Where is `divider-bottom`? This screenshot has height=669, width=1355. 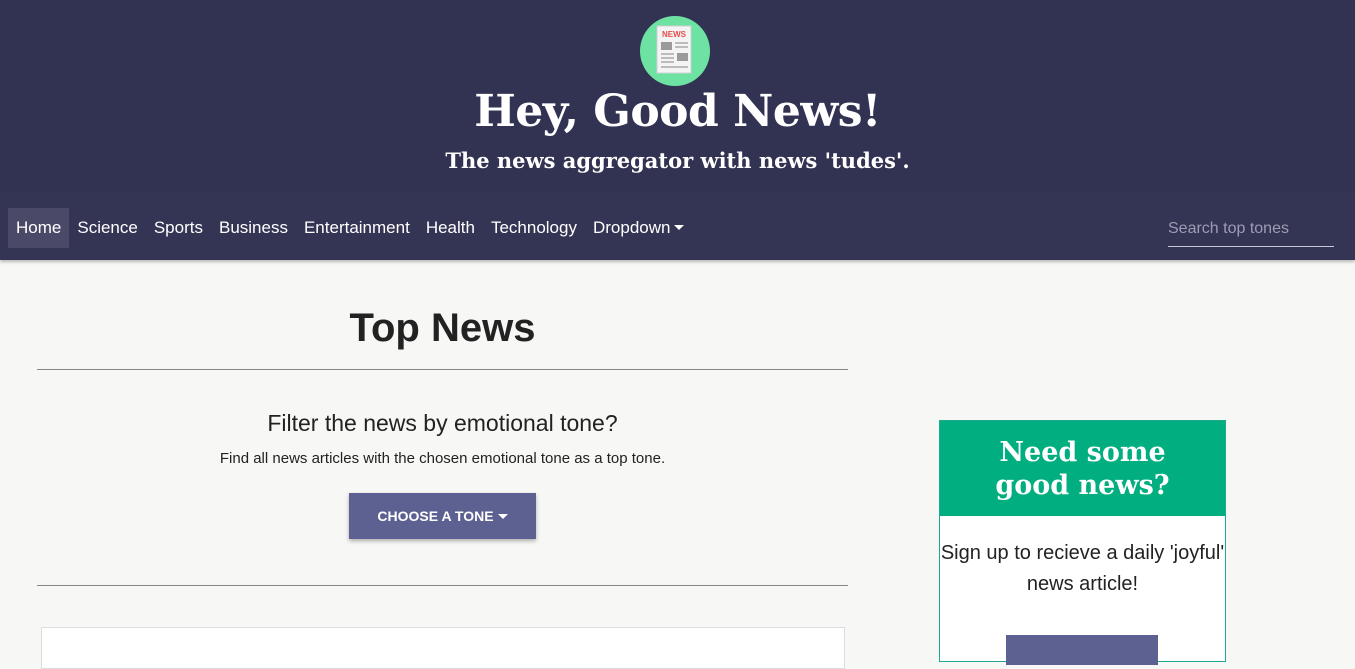
divider-bottom is located at coordinates (442, 585).